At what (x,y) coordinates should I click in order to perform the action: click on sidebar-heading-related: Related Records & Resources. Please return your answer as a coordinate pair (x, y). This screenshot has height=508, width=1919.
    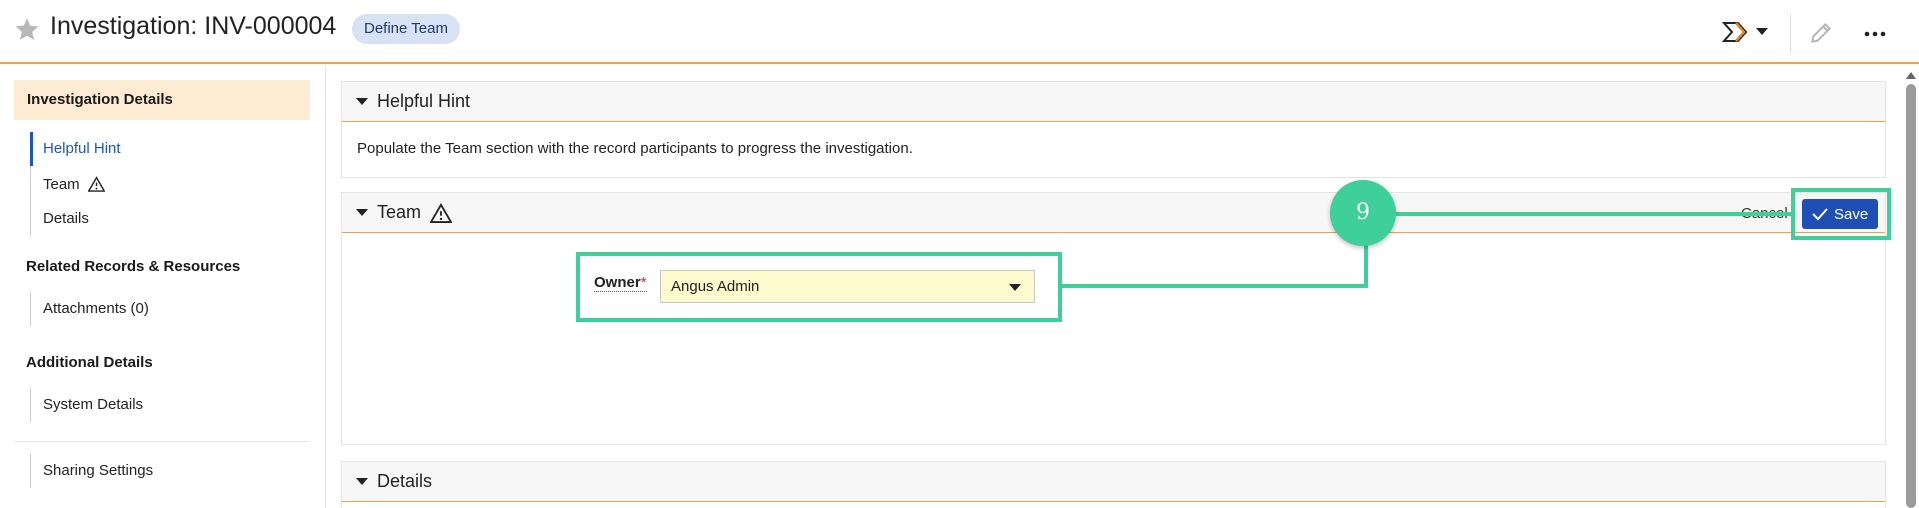
    Looking at the image, I should click on (133, 266).